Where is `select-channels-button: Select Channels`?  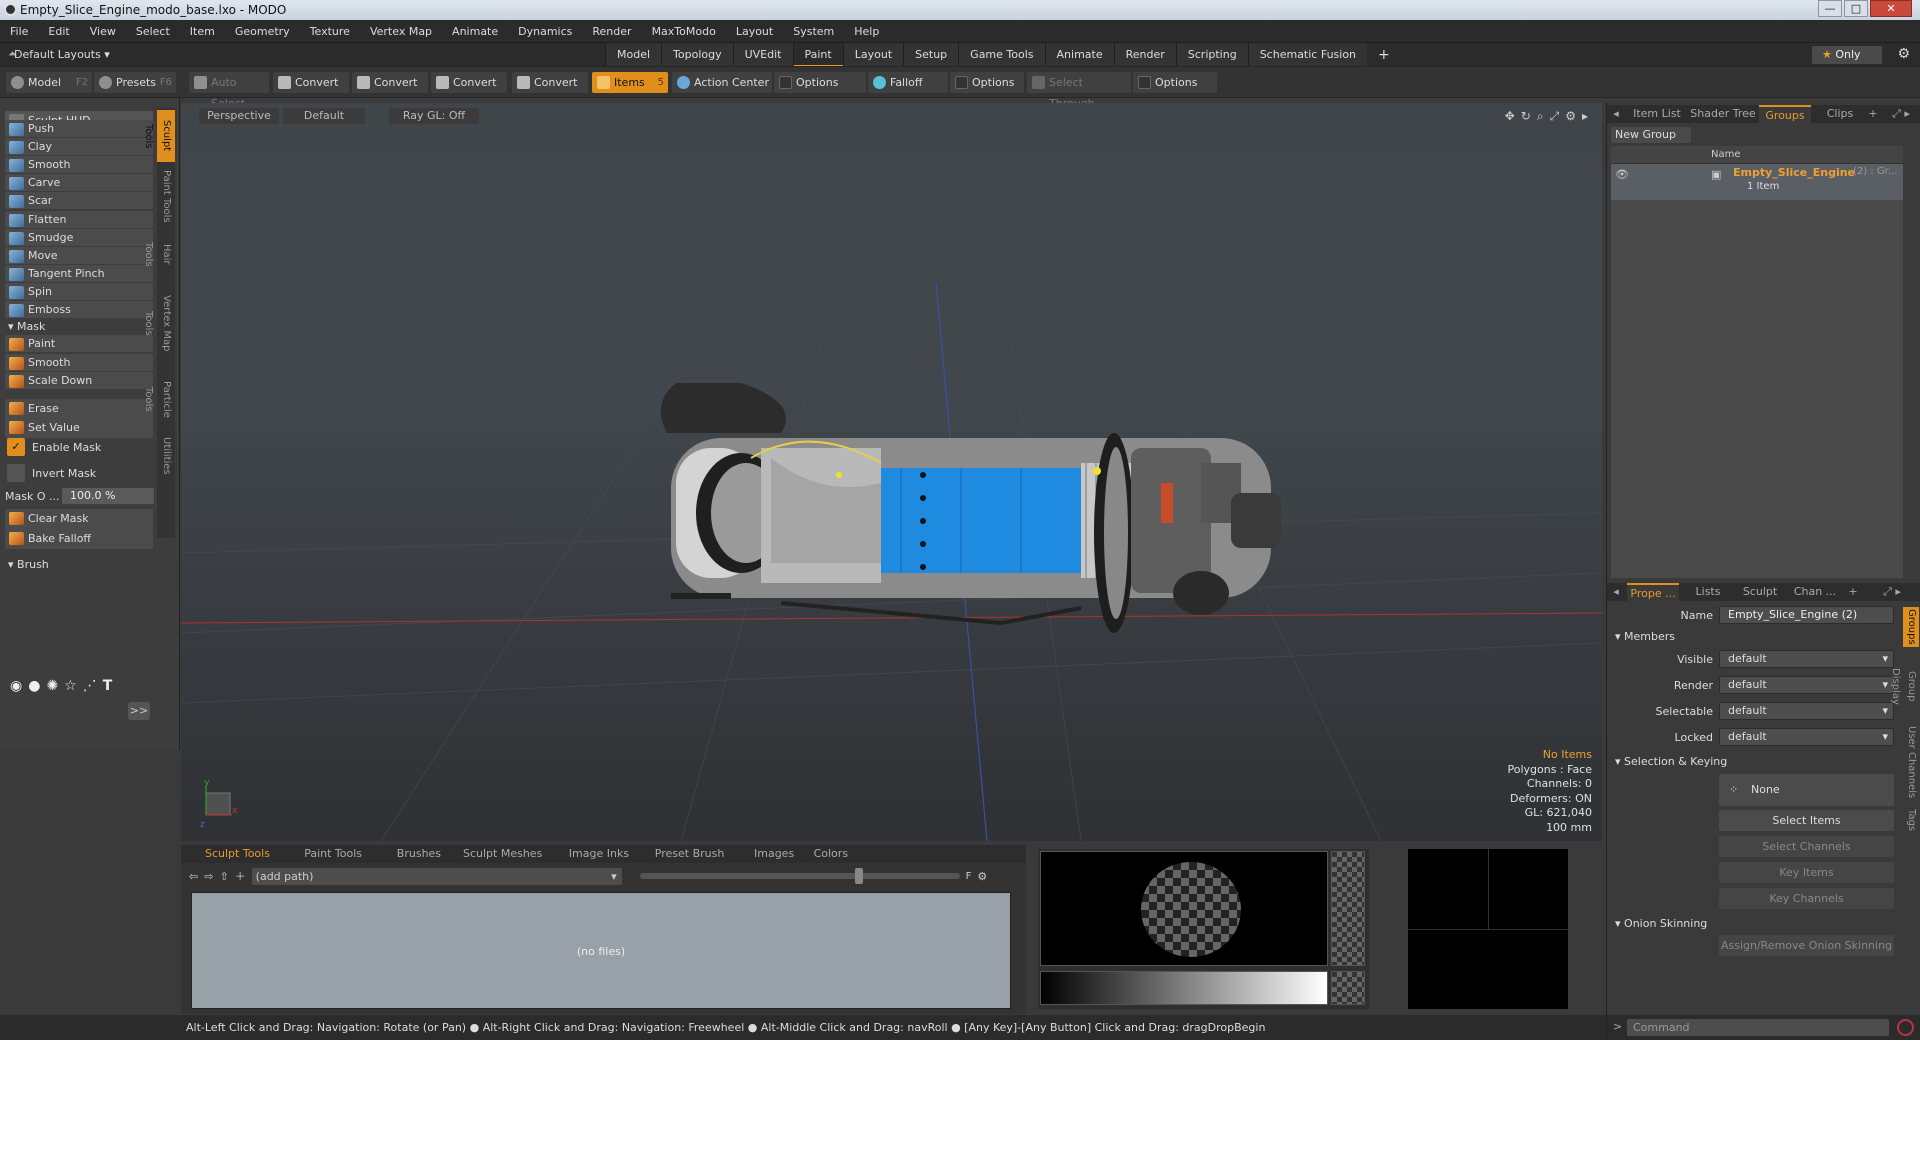
select-channels-button: Select Channels is located at coordinates (1806, 846).